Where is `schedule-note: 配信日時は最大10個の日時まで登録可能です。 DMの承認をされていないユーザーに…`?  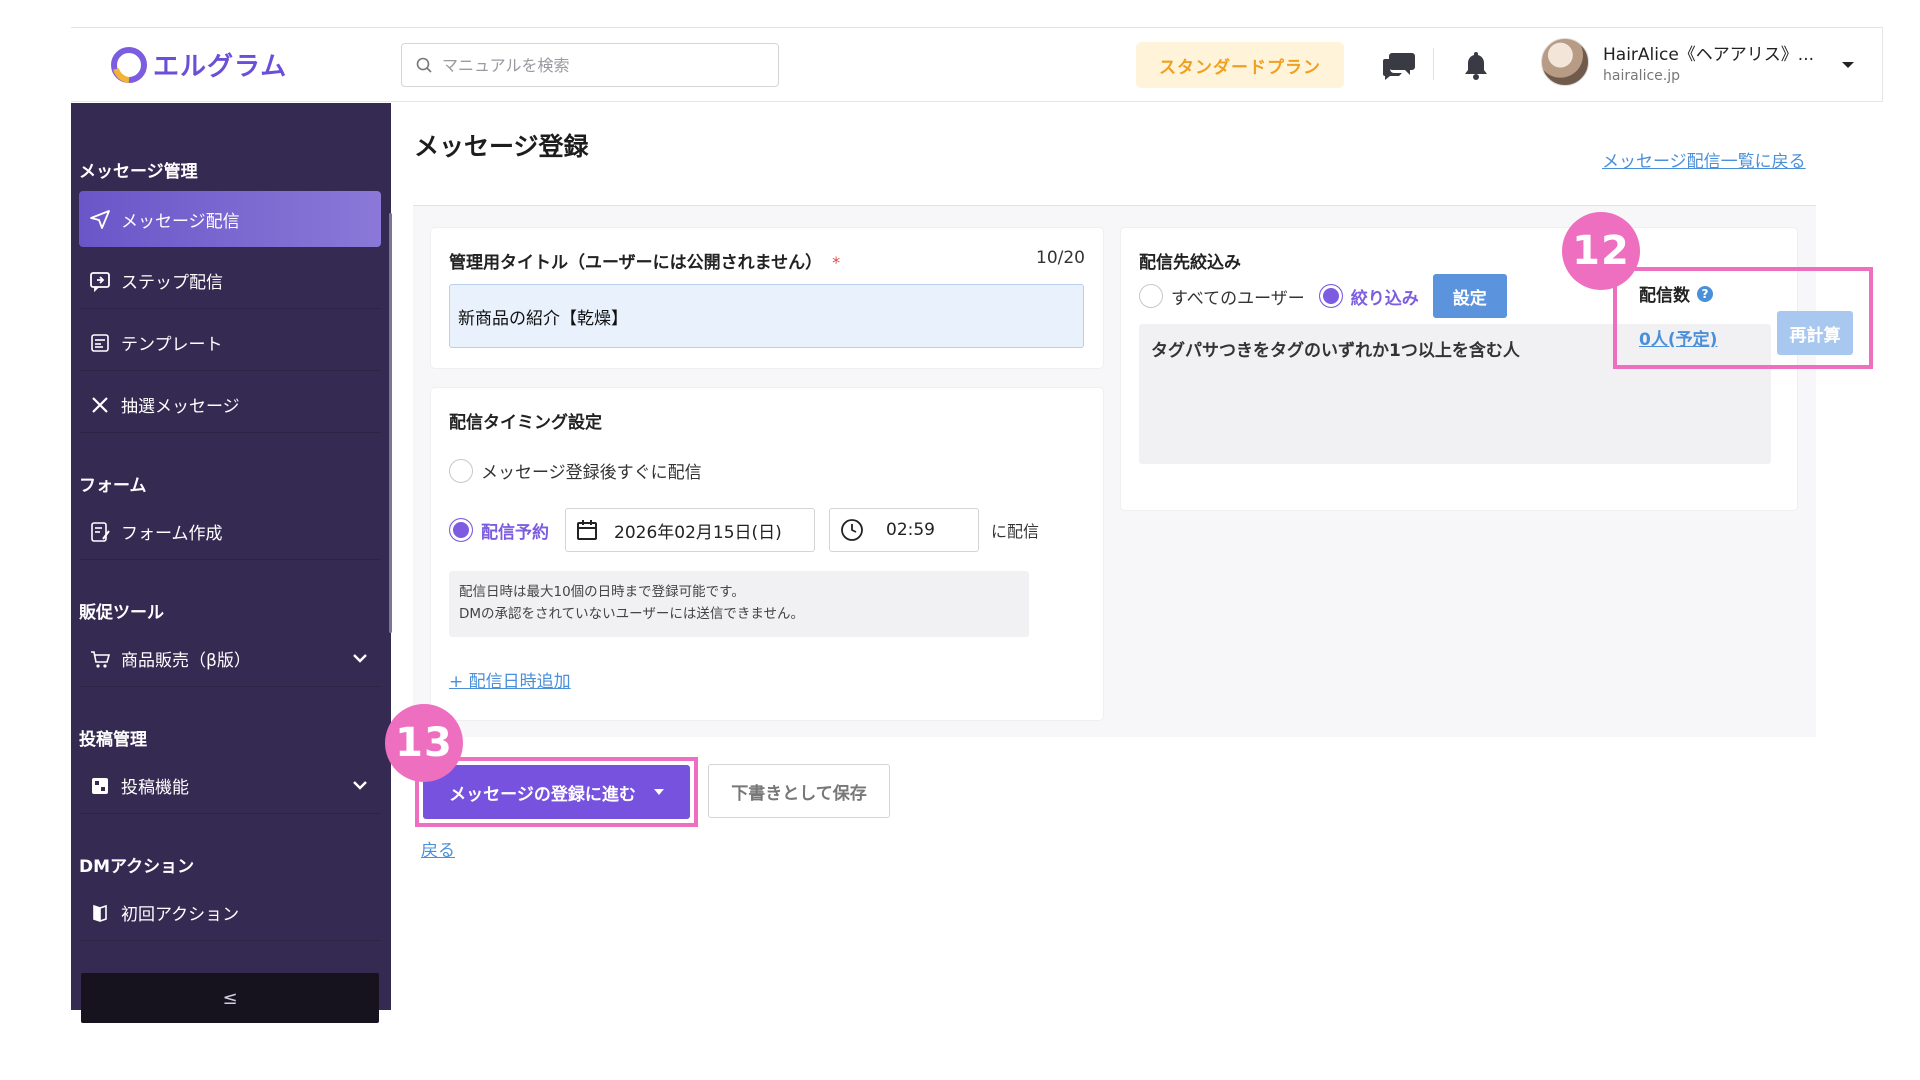
schedule-note: 配信日時は最大10個の日時まで登録可能です。 DMの承認をされていないユーザーに… is located at coordinates (739, 604).